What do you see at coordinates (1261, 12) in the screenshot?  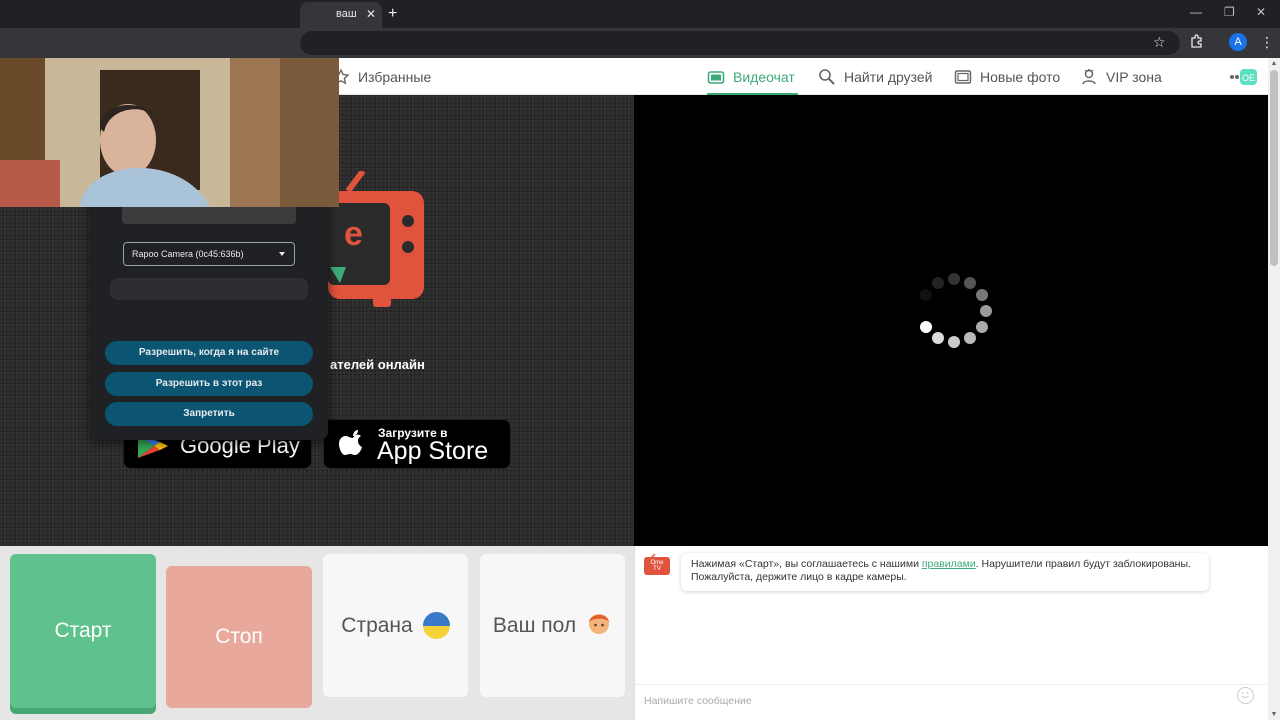 I see `close-window-button: ✕` at bounding box center [1261, 12].